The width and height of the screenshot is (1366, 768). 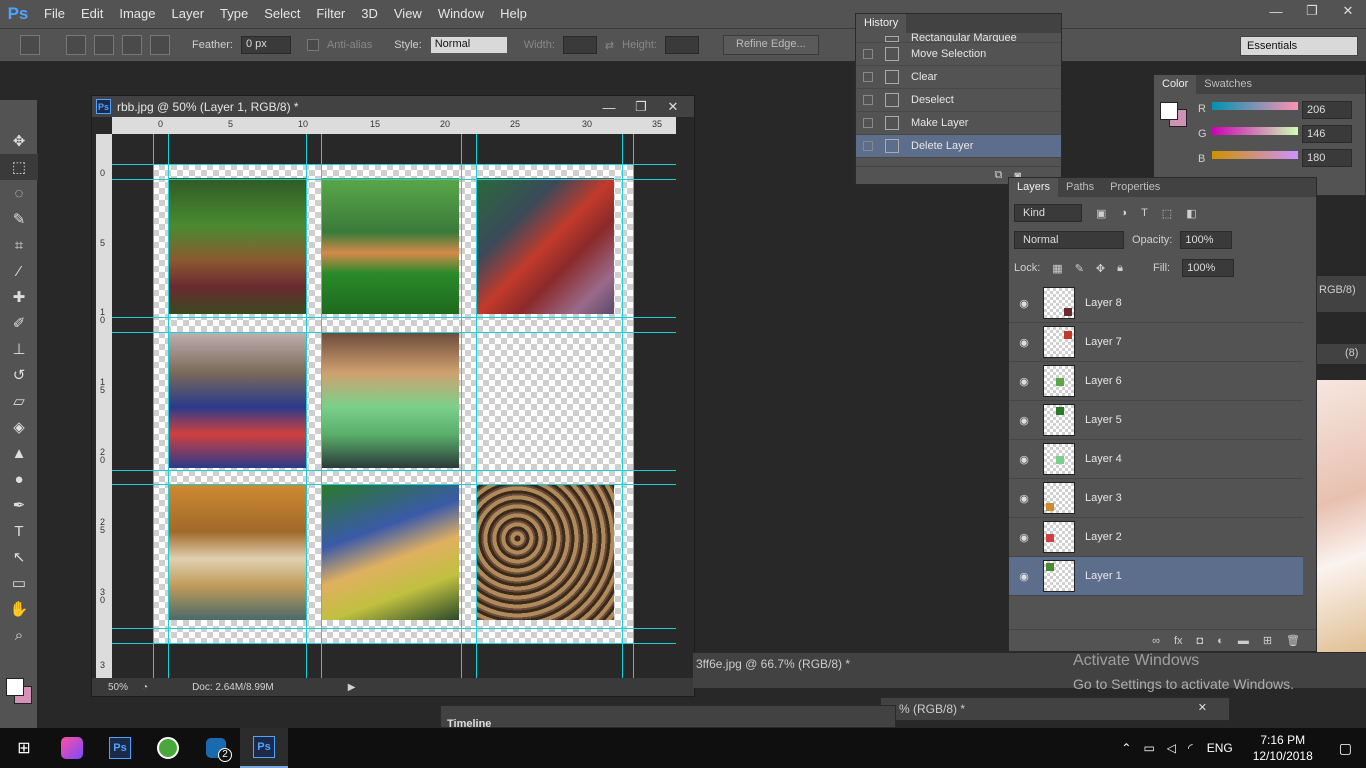 What do you see at coordinates (1034, 187) in the screenshot?
I see `tab-layers: Layers` at bounding box center [1034, 187].